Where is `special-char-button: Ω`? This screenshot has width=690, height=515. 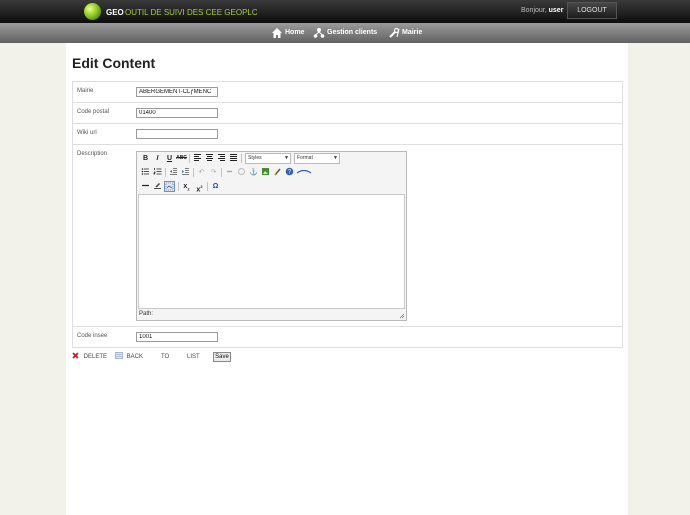 special-char-button: Ω is located at coordinates (215, 186).